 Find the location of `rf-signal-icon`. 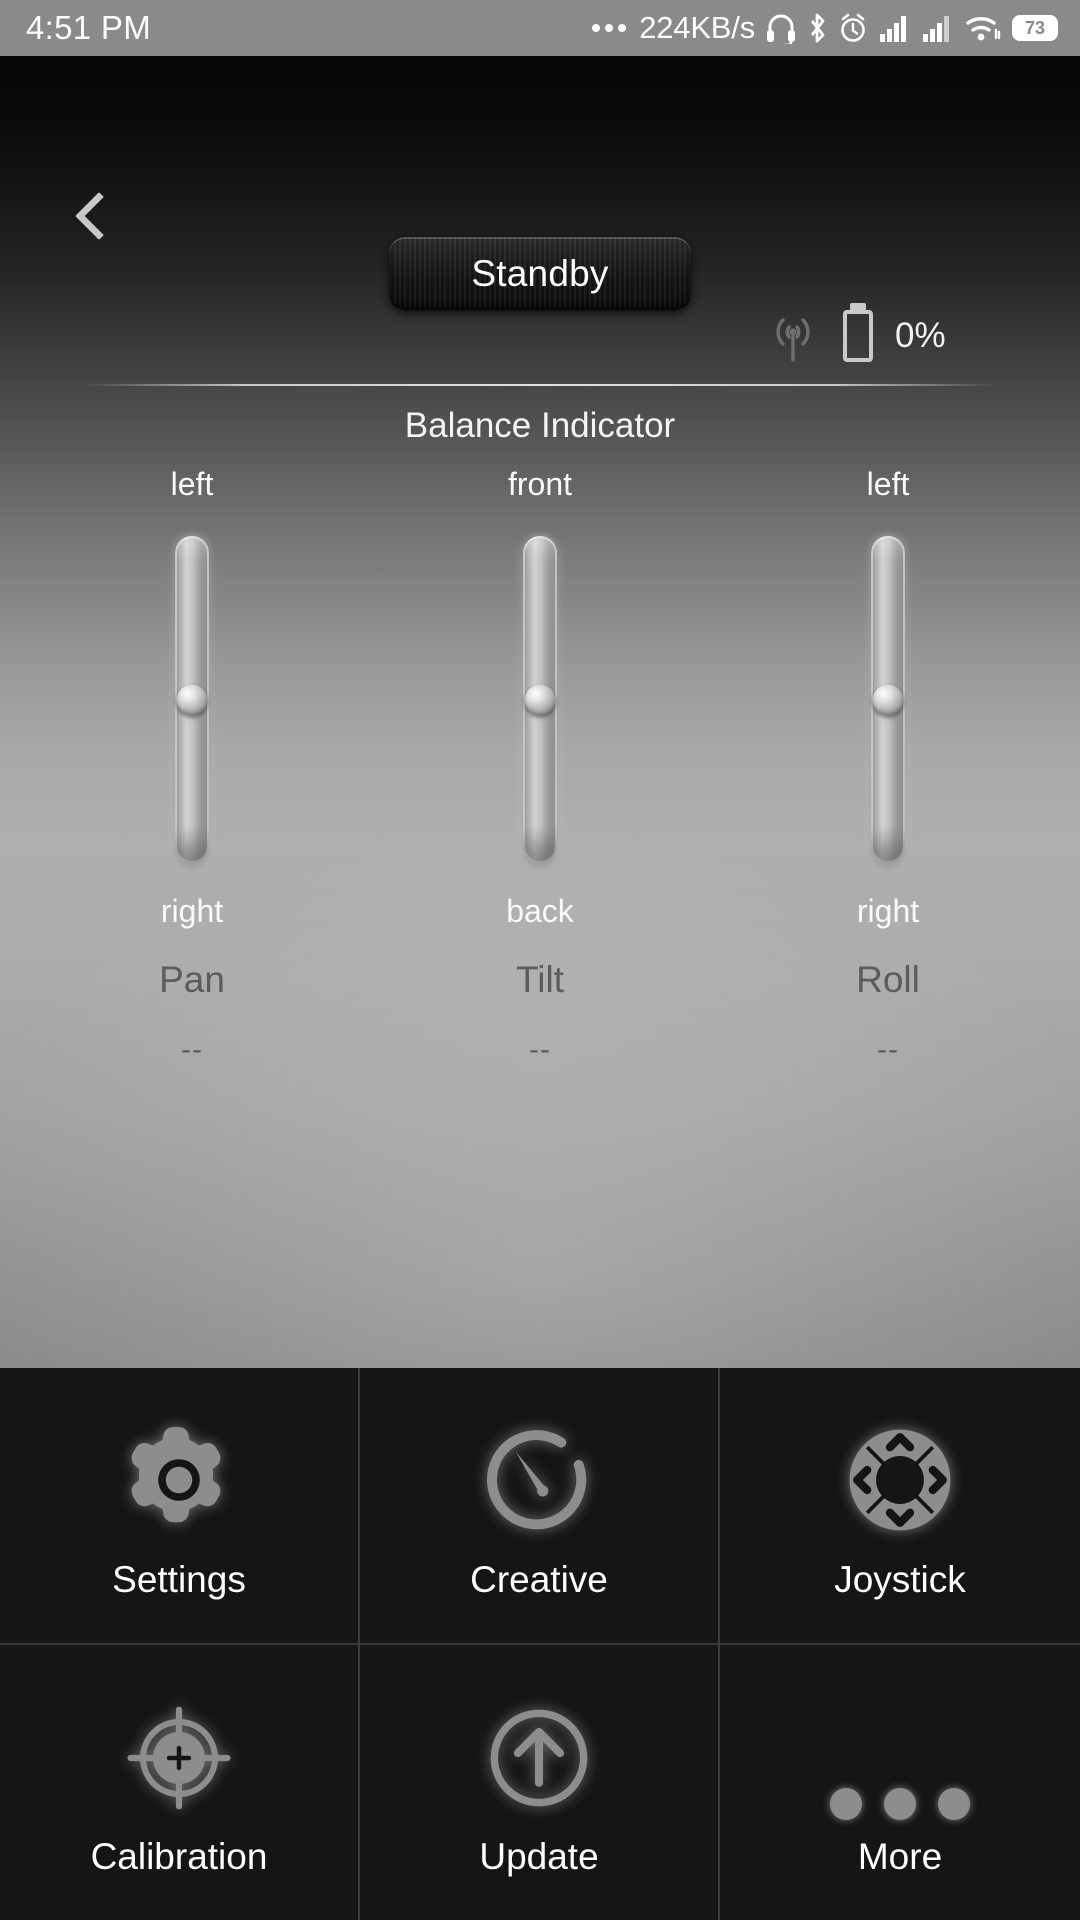

rf-signal-icon is located at coordinates (793, 340).